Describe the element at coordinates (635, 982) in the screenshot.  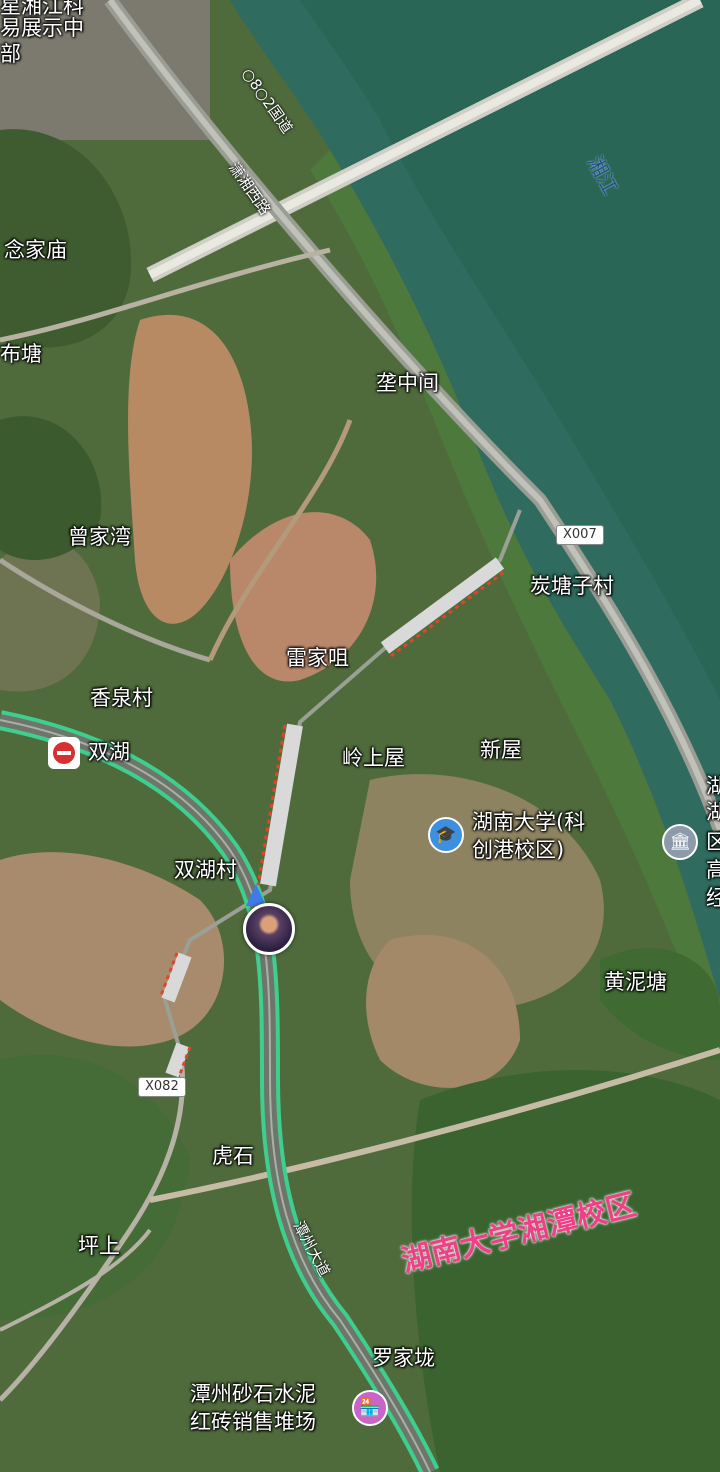
I see `place-label: 黄泥塘` at that location.